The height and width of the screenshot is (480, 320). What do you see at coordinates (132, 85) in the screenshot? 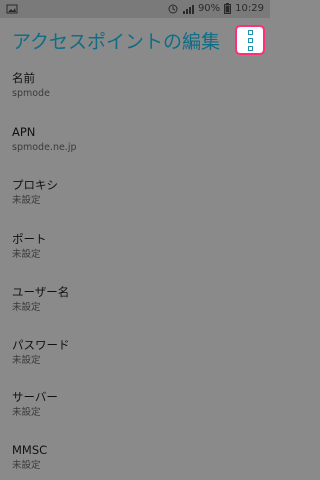
I see `list-item-name: 名前 spmode` at bounding box center [132, 85].